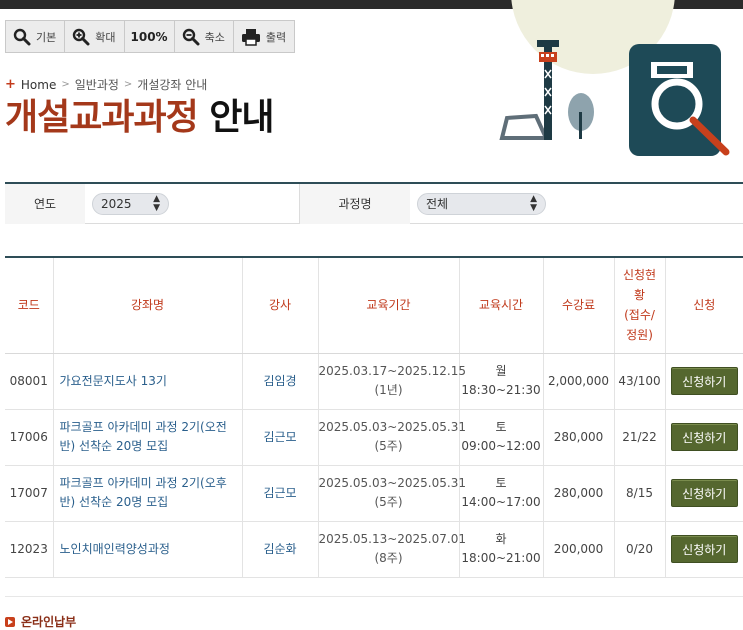 Image resolution: width=743 pixels, height=630 pixels. What do you see at coordinates (10, 621) in the screenshot?
I see `play-bullet-icon` at bounding box center [10, 621].